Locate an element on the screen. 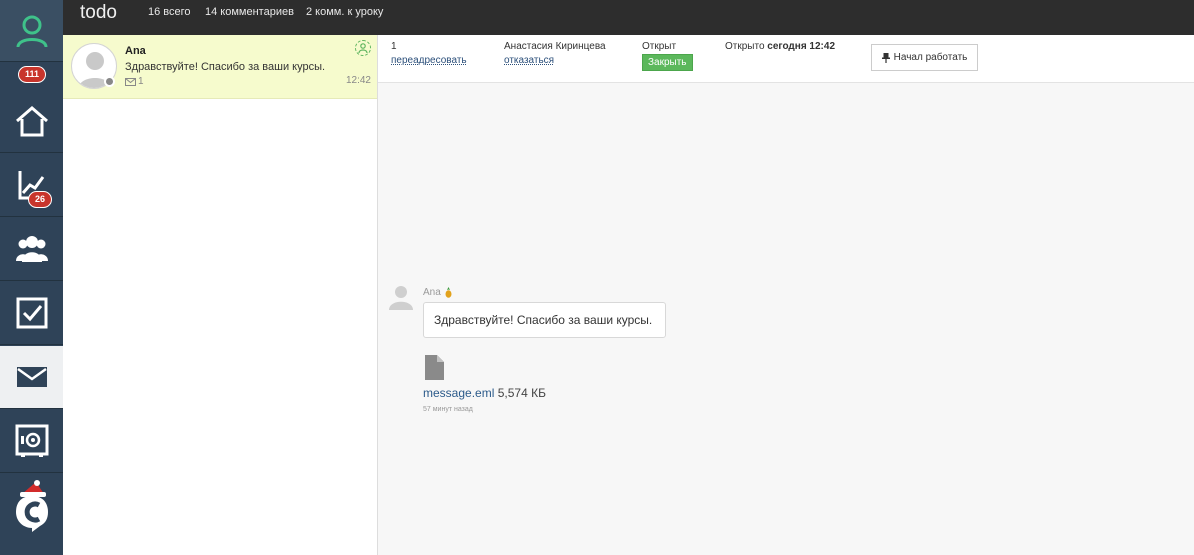 This screenshot has height=555, width=1194. sidebar-item-home is located at coordinates (31, 121).